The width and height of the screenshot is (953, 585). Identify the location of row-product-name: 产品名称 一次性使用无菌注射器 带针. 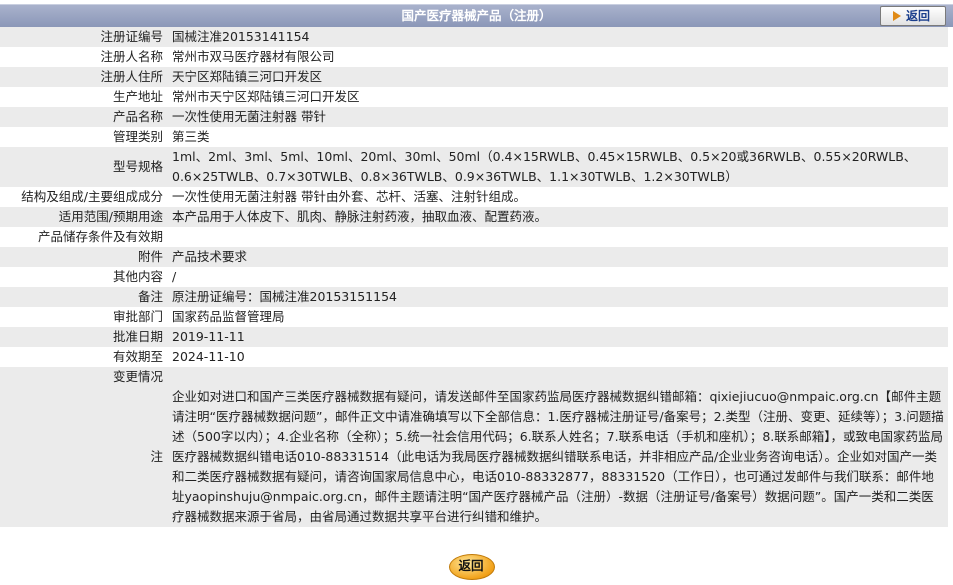
(474, 117).